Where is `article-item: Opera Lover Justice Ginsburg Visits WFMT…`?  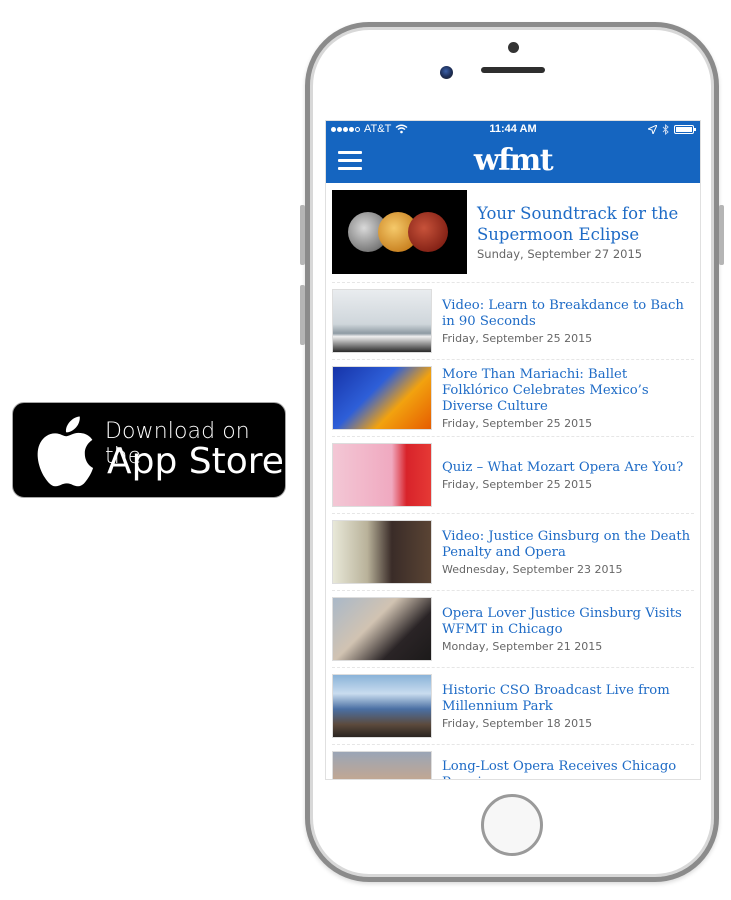 article-item: Opera Lover Justice Ginsburg Visits WFMT… is located at coordinates (513, 629).